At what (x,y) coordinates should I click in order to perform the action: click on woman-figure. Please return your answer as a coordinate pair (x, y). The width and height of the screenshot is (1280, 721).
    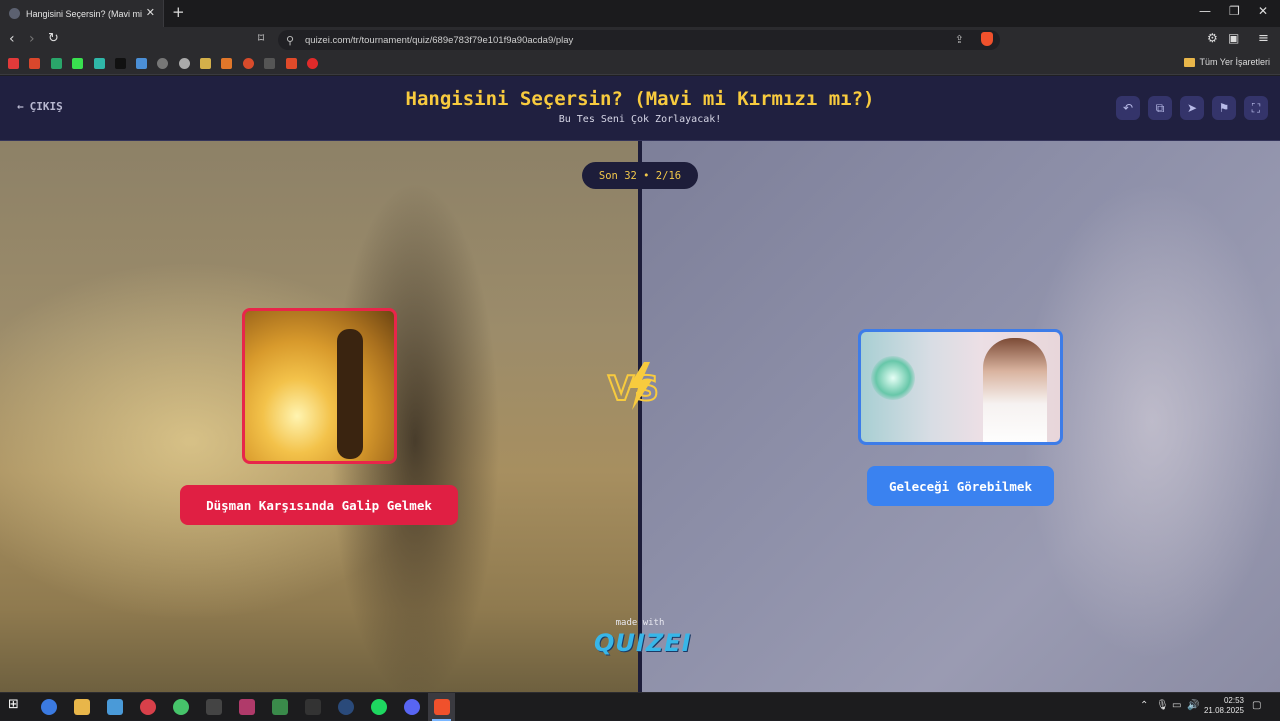
    Looking at the image, I should click on (1015, 390).